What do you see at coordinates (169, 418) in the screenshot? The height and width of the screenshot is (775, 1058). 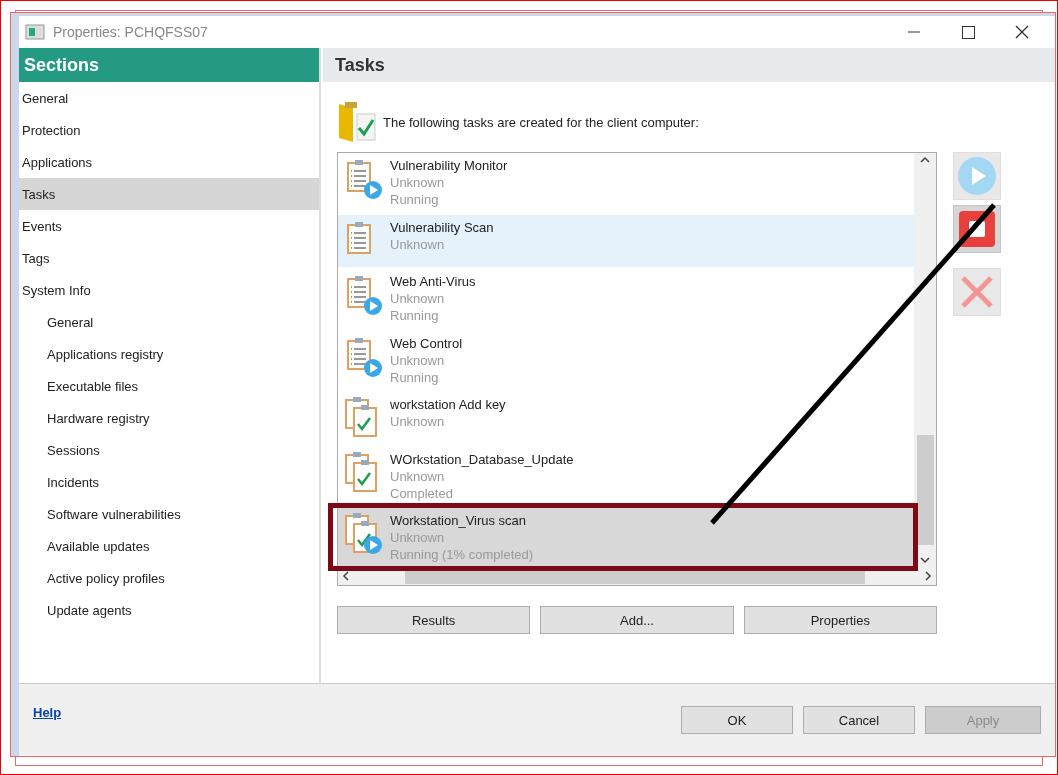 I see `sidebar-item: Hardware registry` at bounding box center [169, 418].